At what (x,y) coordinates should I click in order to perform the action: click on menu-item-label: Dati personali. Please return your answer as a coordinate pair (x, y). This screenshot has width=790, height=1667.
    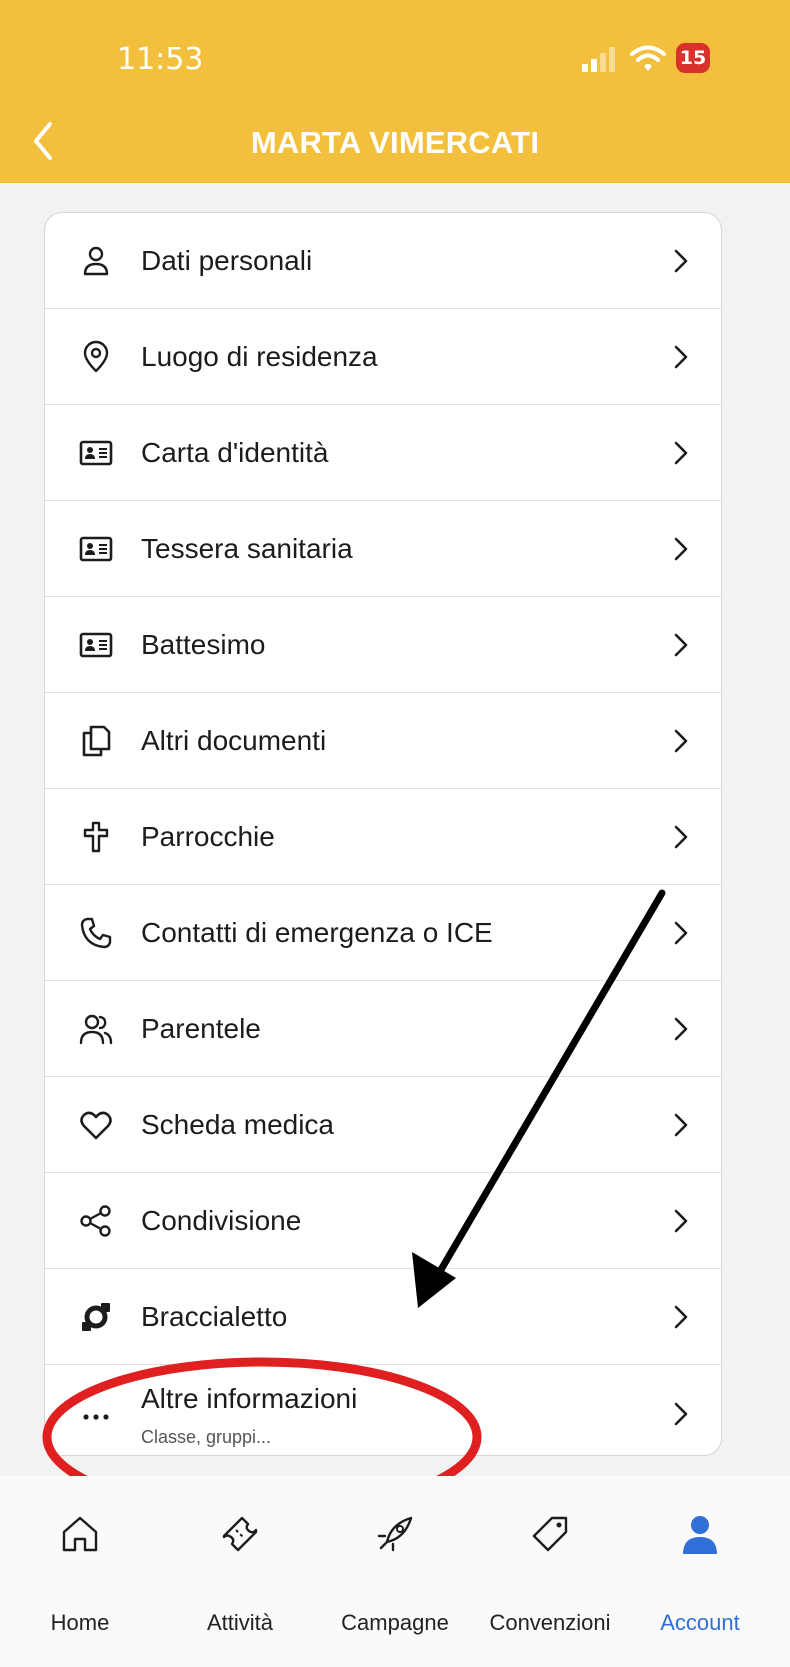
    Looking at the image, I should click on (227, 260).